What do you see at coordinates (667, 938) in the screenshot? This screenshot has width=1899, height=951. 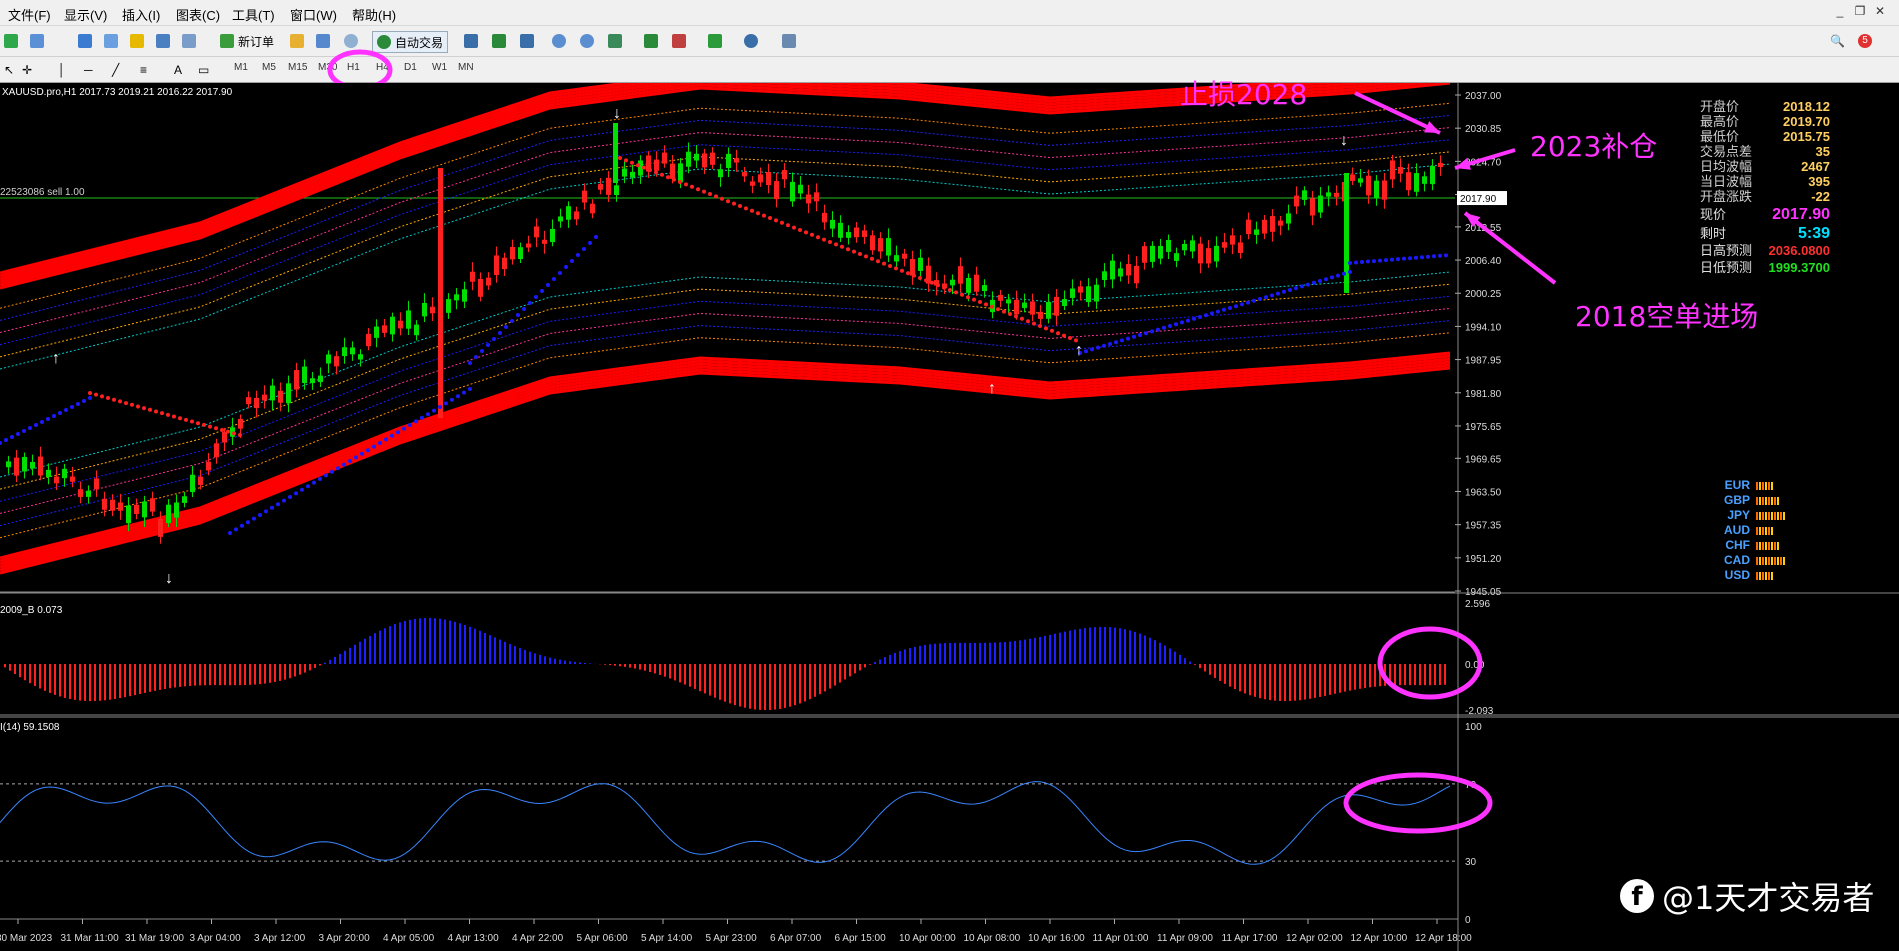 I see `x-tick-label: 5 Apr 14:00` at bounding box center [667, 938].